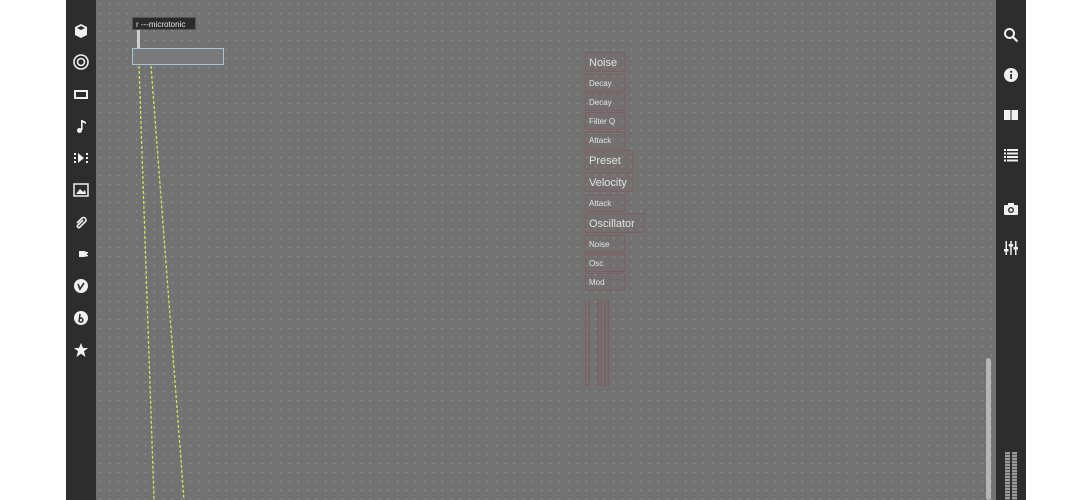 This screenshot has width=1080, height=500. I want to click on parameter-label-velocity: Velocity, so click(609, 182).